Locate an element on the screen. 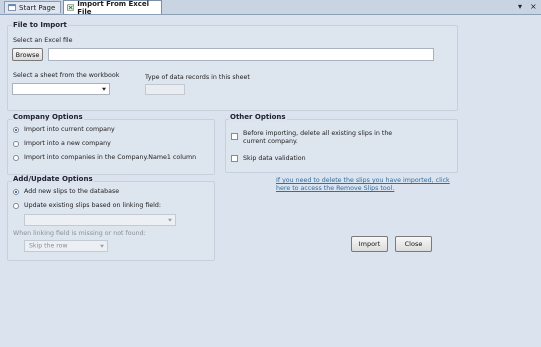 This screenshot has height=347, width=541. radio-new-company is located at coordinates (16, 144).